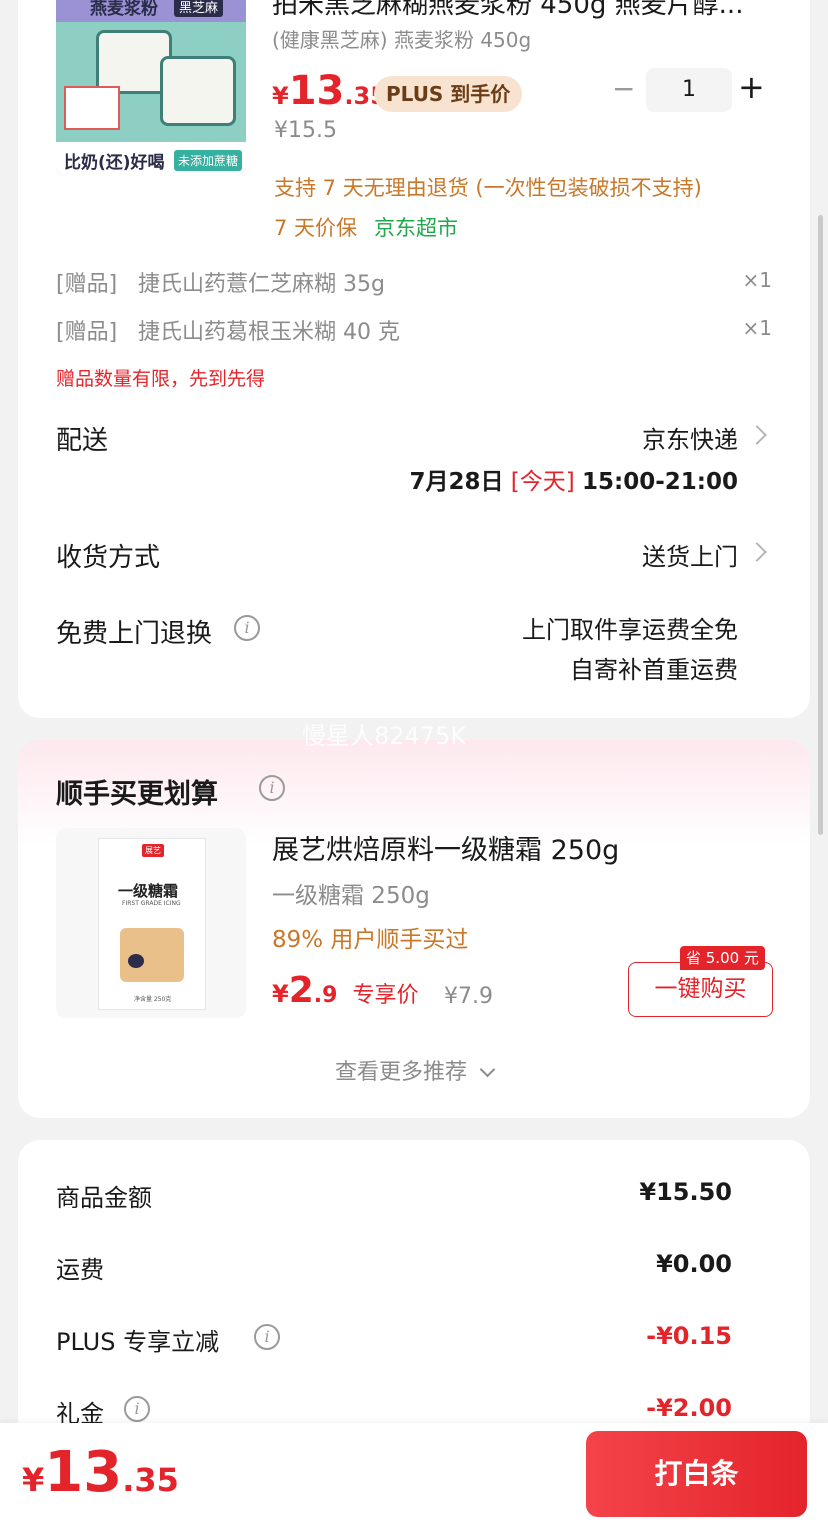 The height and width of the screenshot is (1529, 828). I want to click on save-badge: 省 5.00 元, so click(722, 958).